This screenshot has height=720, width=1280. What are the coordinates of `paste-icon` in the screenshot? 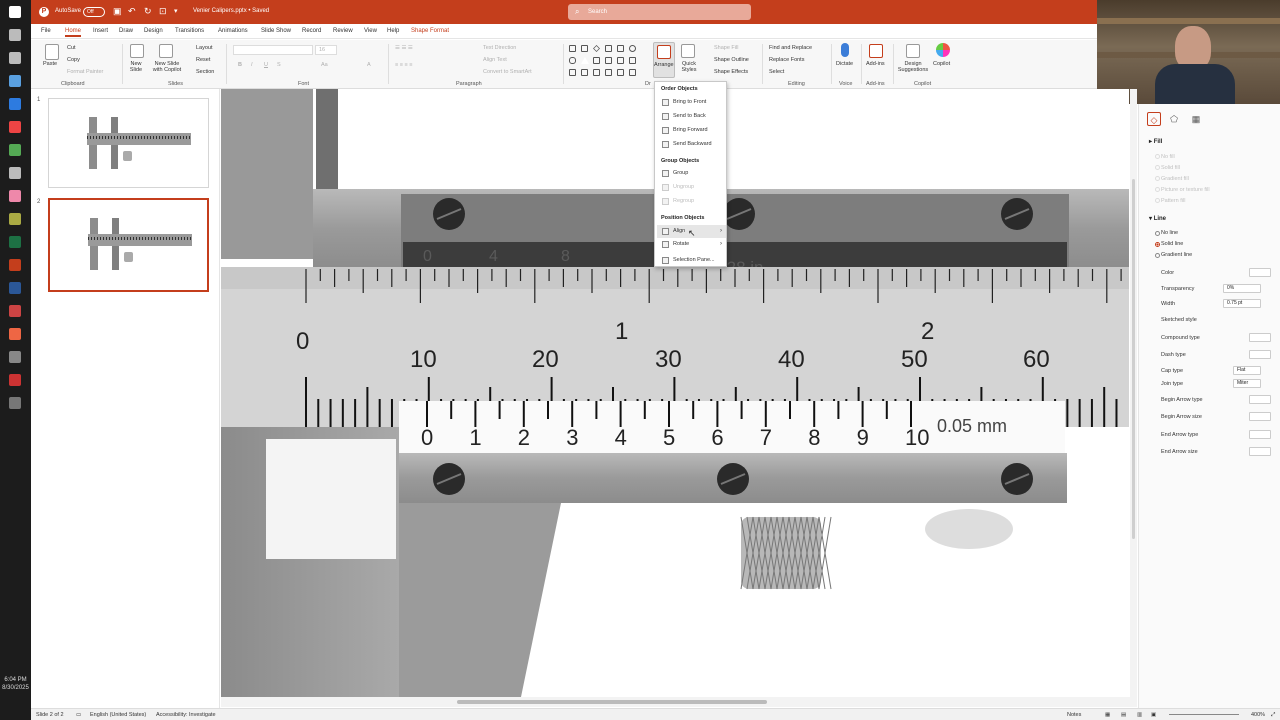 It's located at (52, 52).